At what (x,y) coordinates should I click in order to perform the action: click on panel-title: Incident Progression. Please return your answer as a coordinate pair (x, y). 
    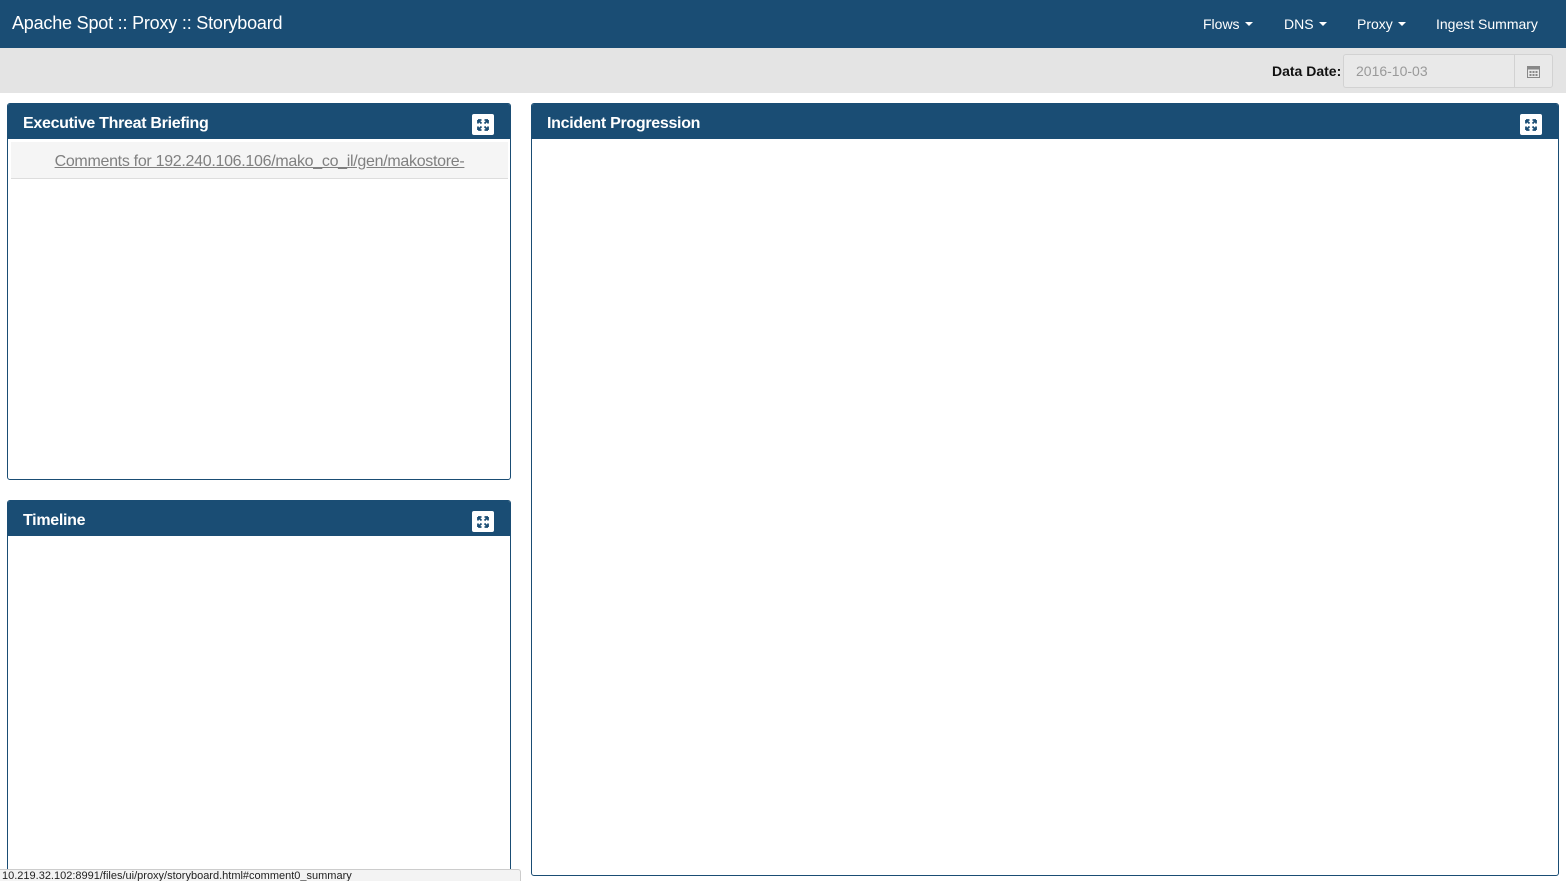
    Looking at the image, I should click on (624, 123).